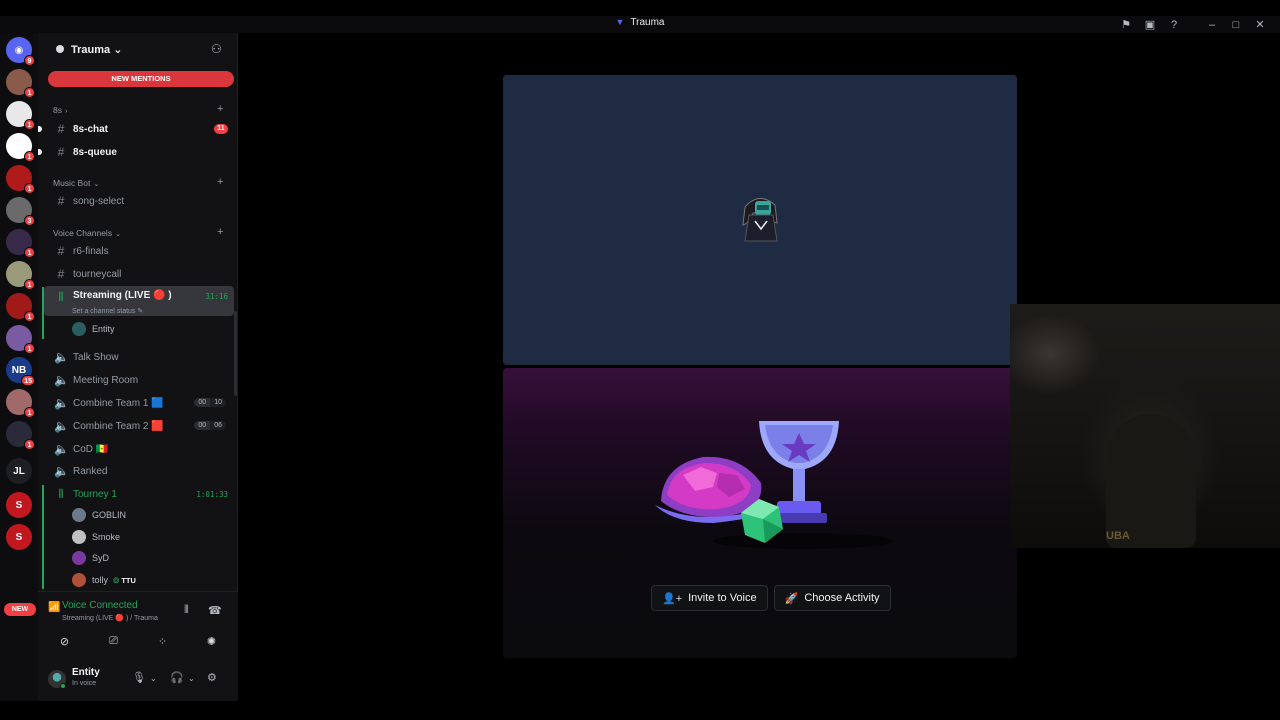 This screenshot has height=720, width=1280. Describe the element at coordinates (90, 558) in the screenshot. I see `voice-user: SyD` at that location.